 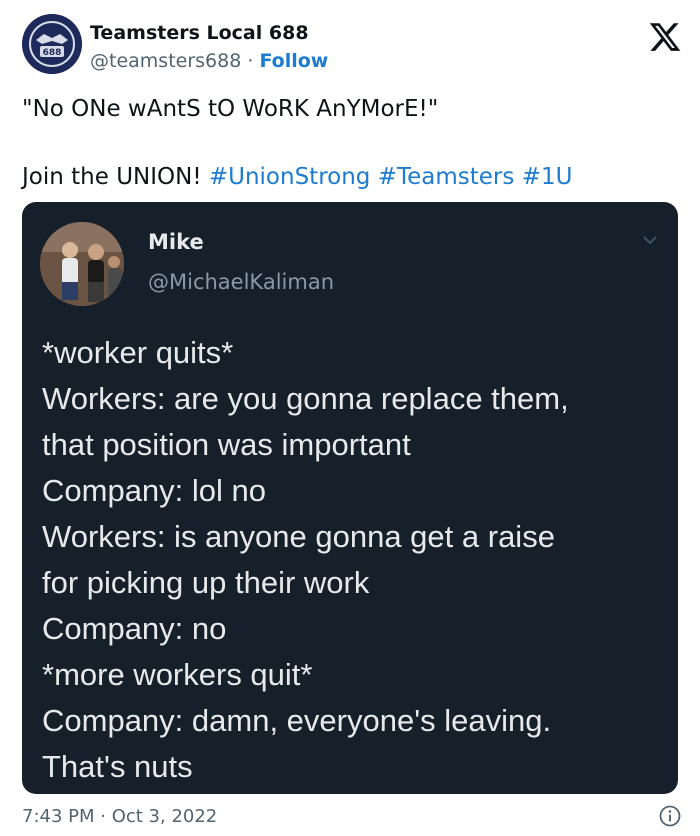 What do you see at coordinates (58, 816) in the screenshot?
I see `timestamp-time: 7:43 PM` at bounding box center [58, 816].